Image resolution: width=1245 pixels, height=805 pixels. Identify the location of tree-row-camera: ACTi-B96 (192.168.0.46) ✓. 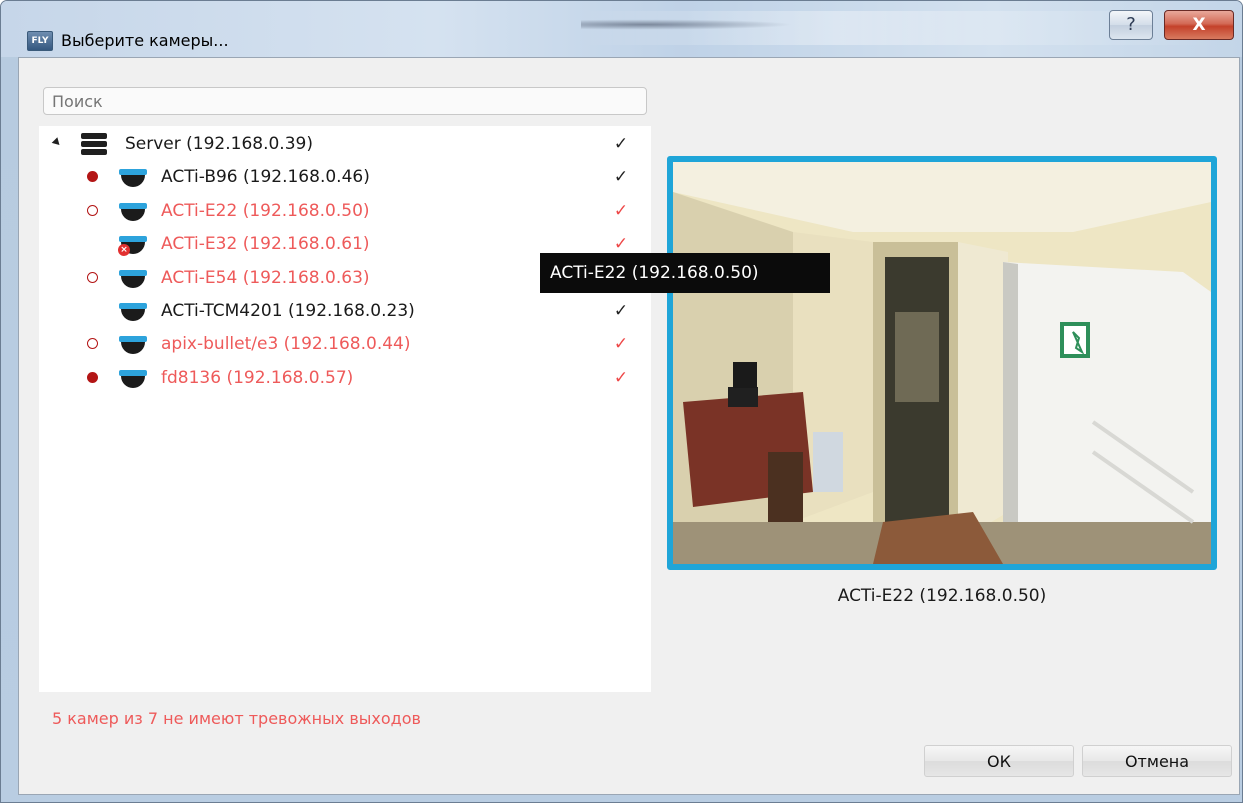
(345, 177).